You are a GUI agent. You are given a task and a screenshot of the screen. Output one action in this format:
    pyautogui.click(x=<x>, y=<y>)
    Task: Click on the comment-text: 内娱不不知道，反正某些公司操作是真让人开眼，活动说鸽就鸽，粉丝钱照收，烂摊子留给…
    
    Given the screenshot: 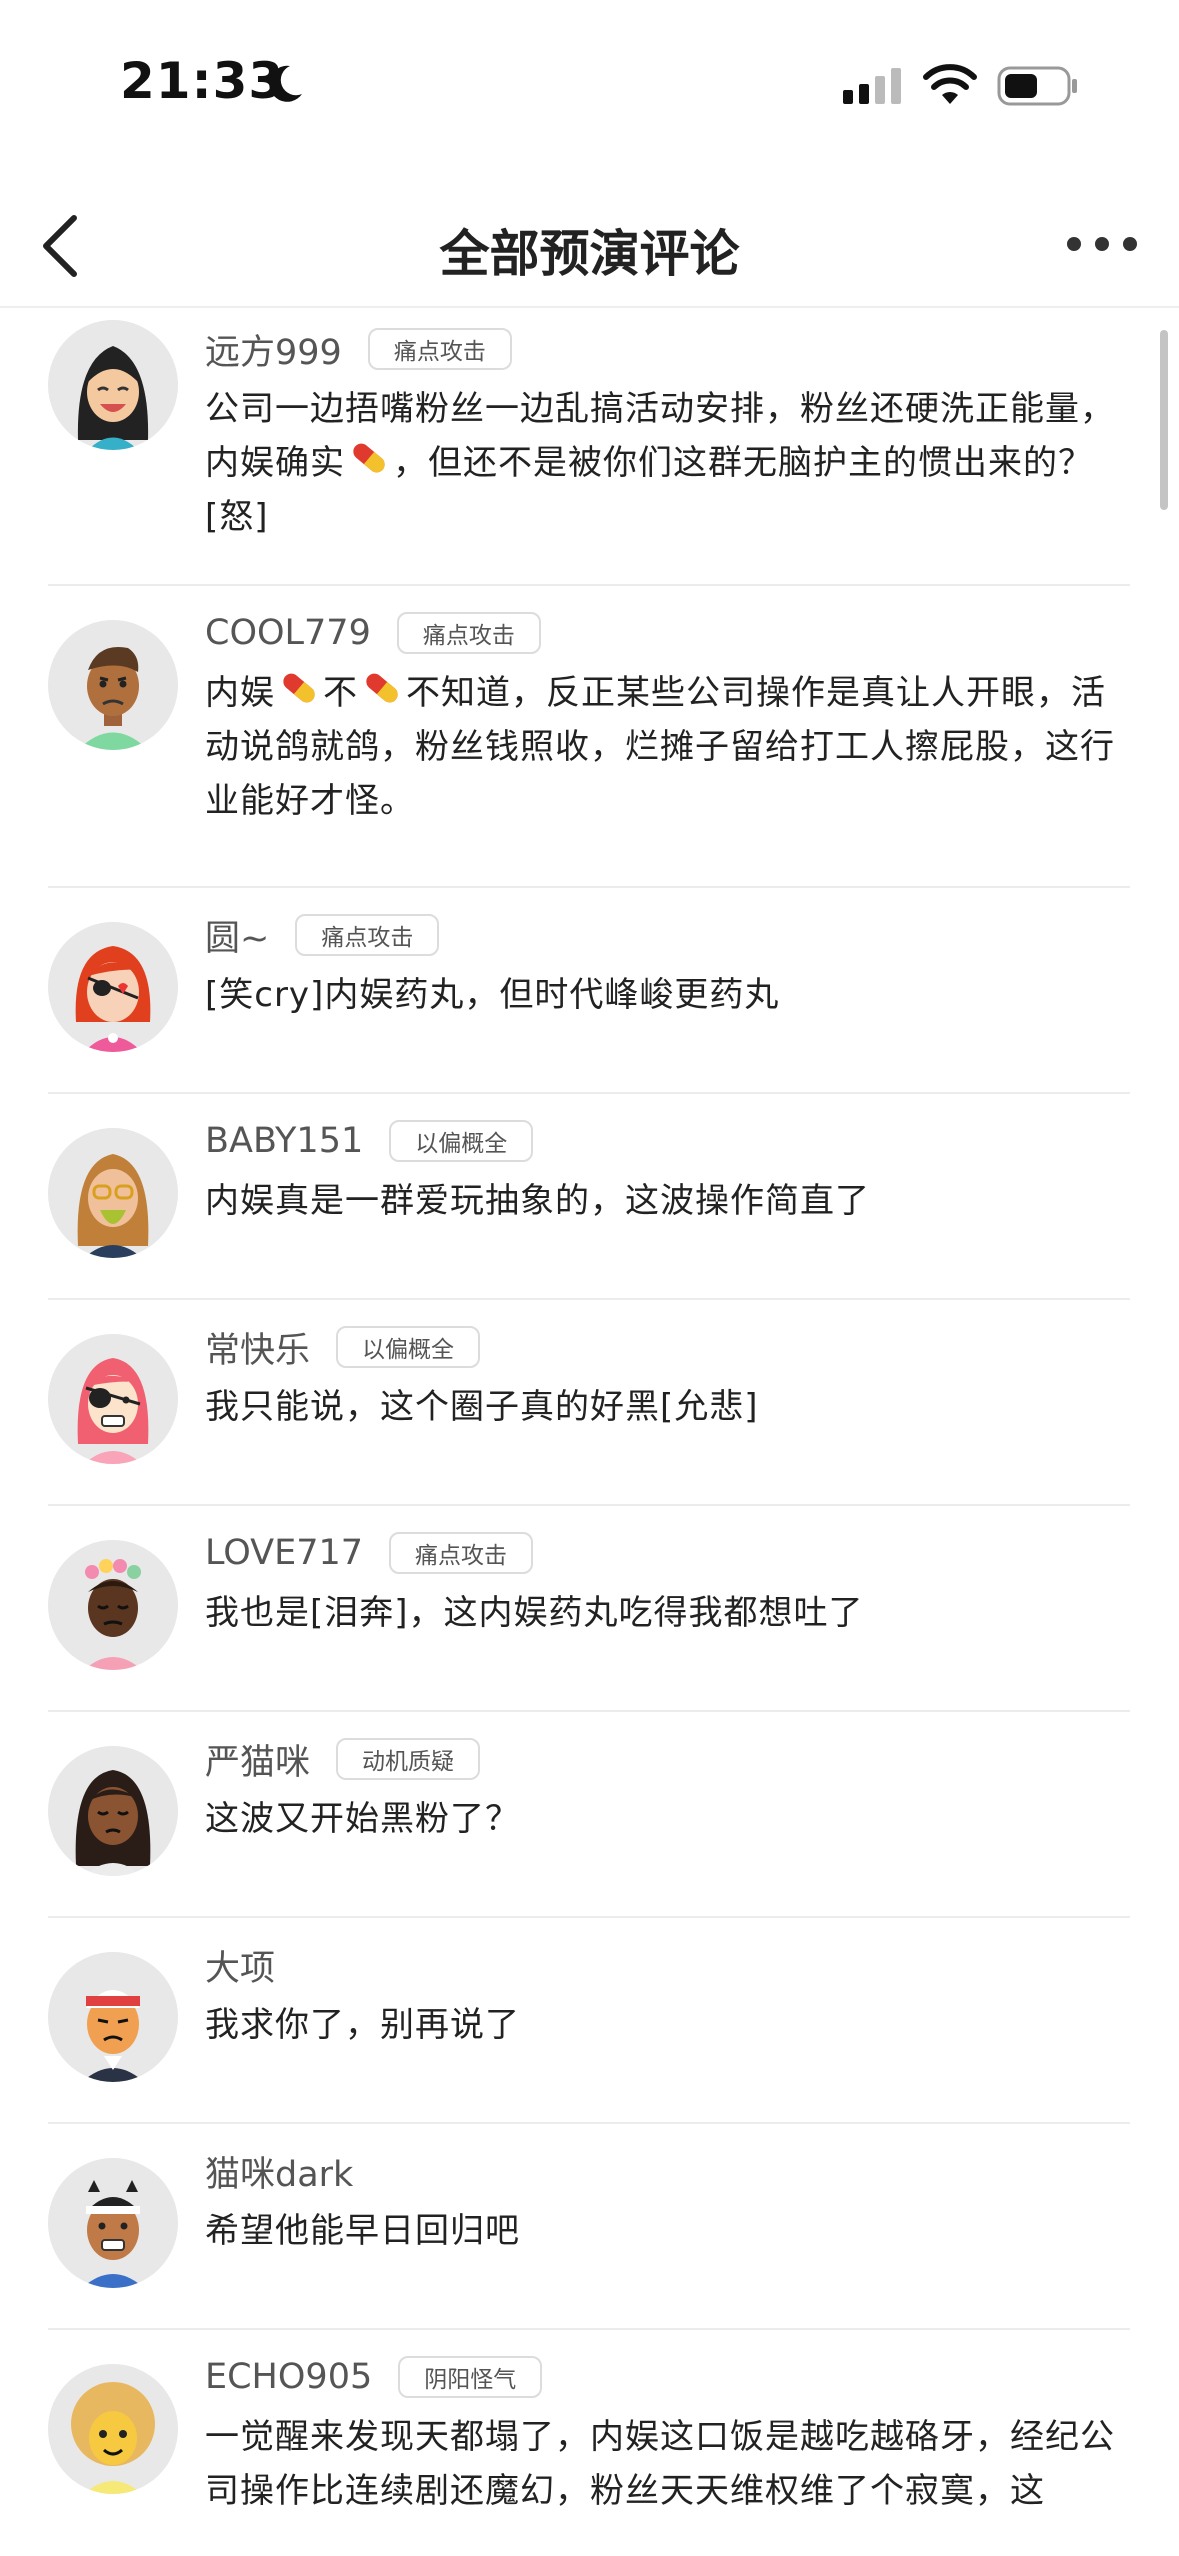 What is the action you would take?
    pyautogui.click(x=665, y=747)
    